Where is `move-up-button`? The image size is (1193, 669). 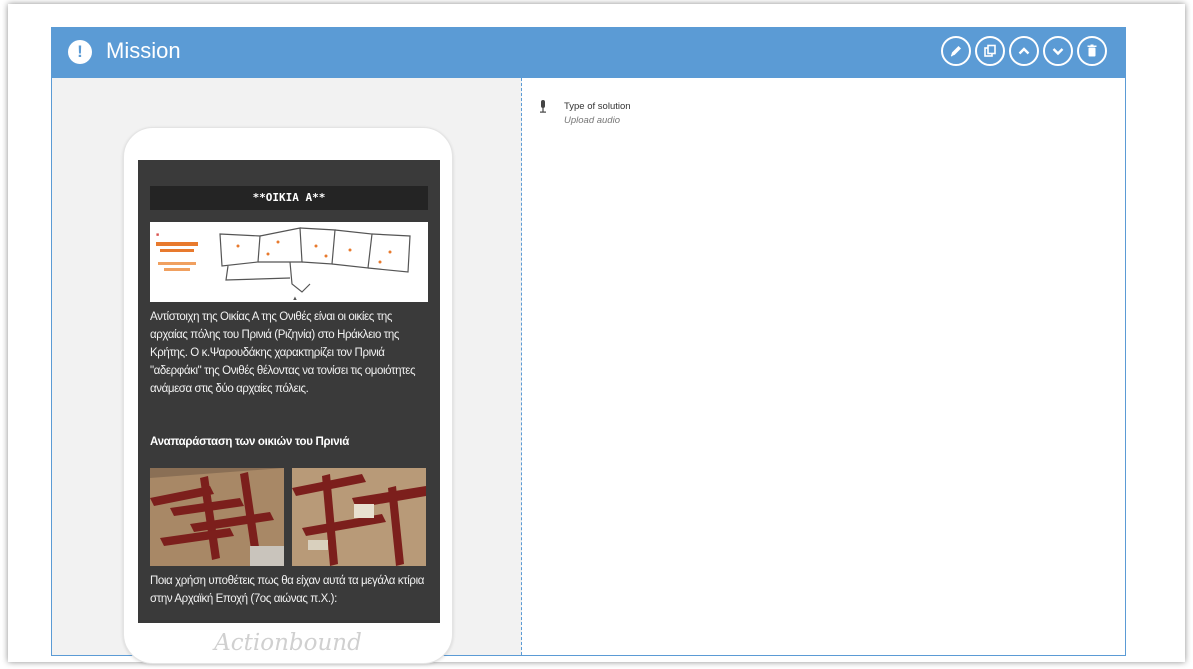 move-up-button is located at coordinates (1024, 51).